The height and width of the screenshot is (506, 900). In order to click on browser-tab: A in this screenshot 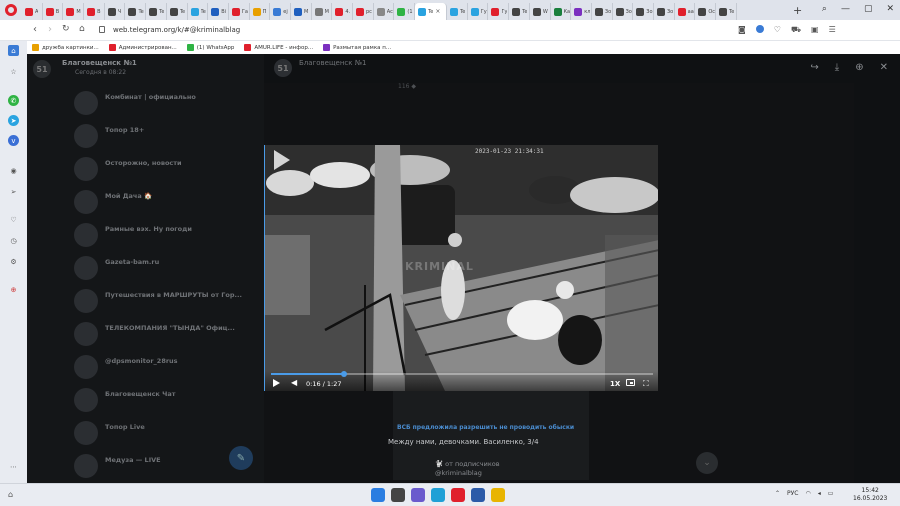, I will do `click(32, 11)`.